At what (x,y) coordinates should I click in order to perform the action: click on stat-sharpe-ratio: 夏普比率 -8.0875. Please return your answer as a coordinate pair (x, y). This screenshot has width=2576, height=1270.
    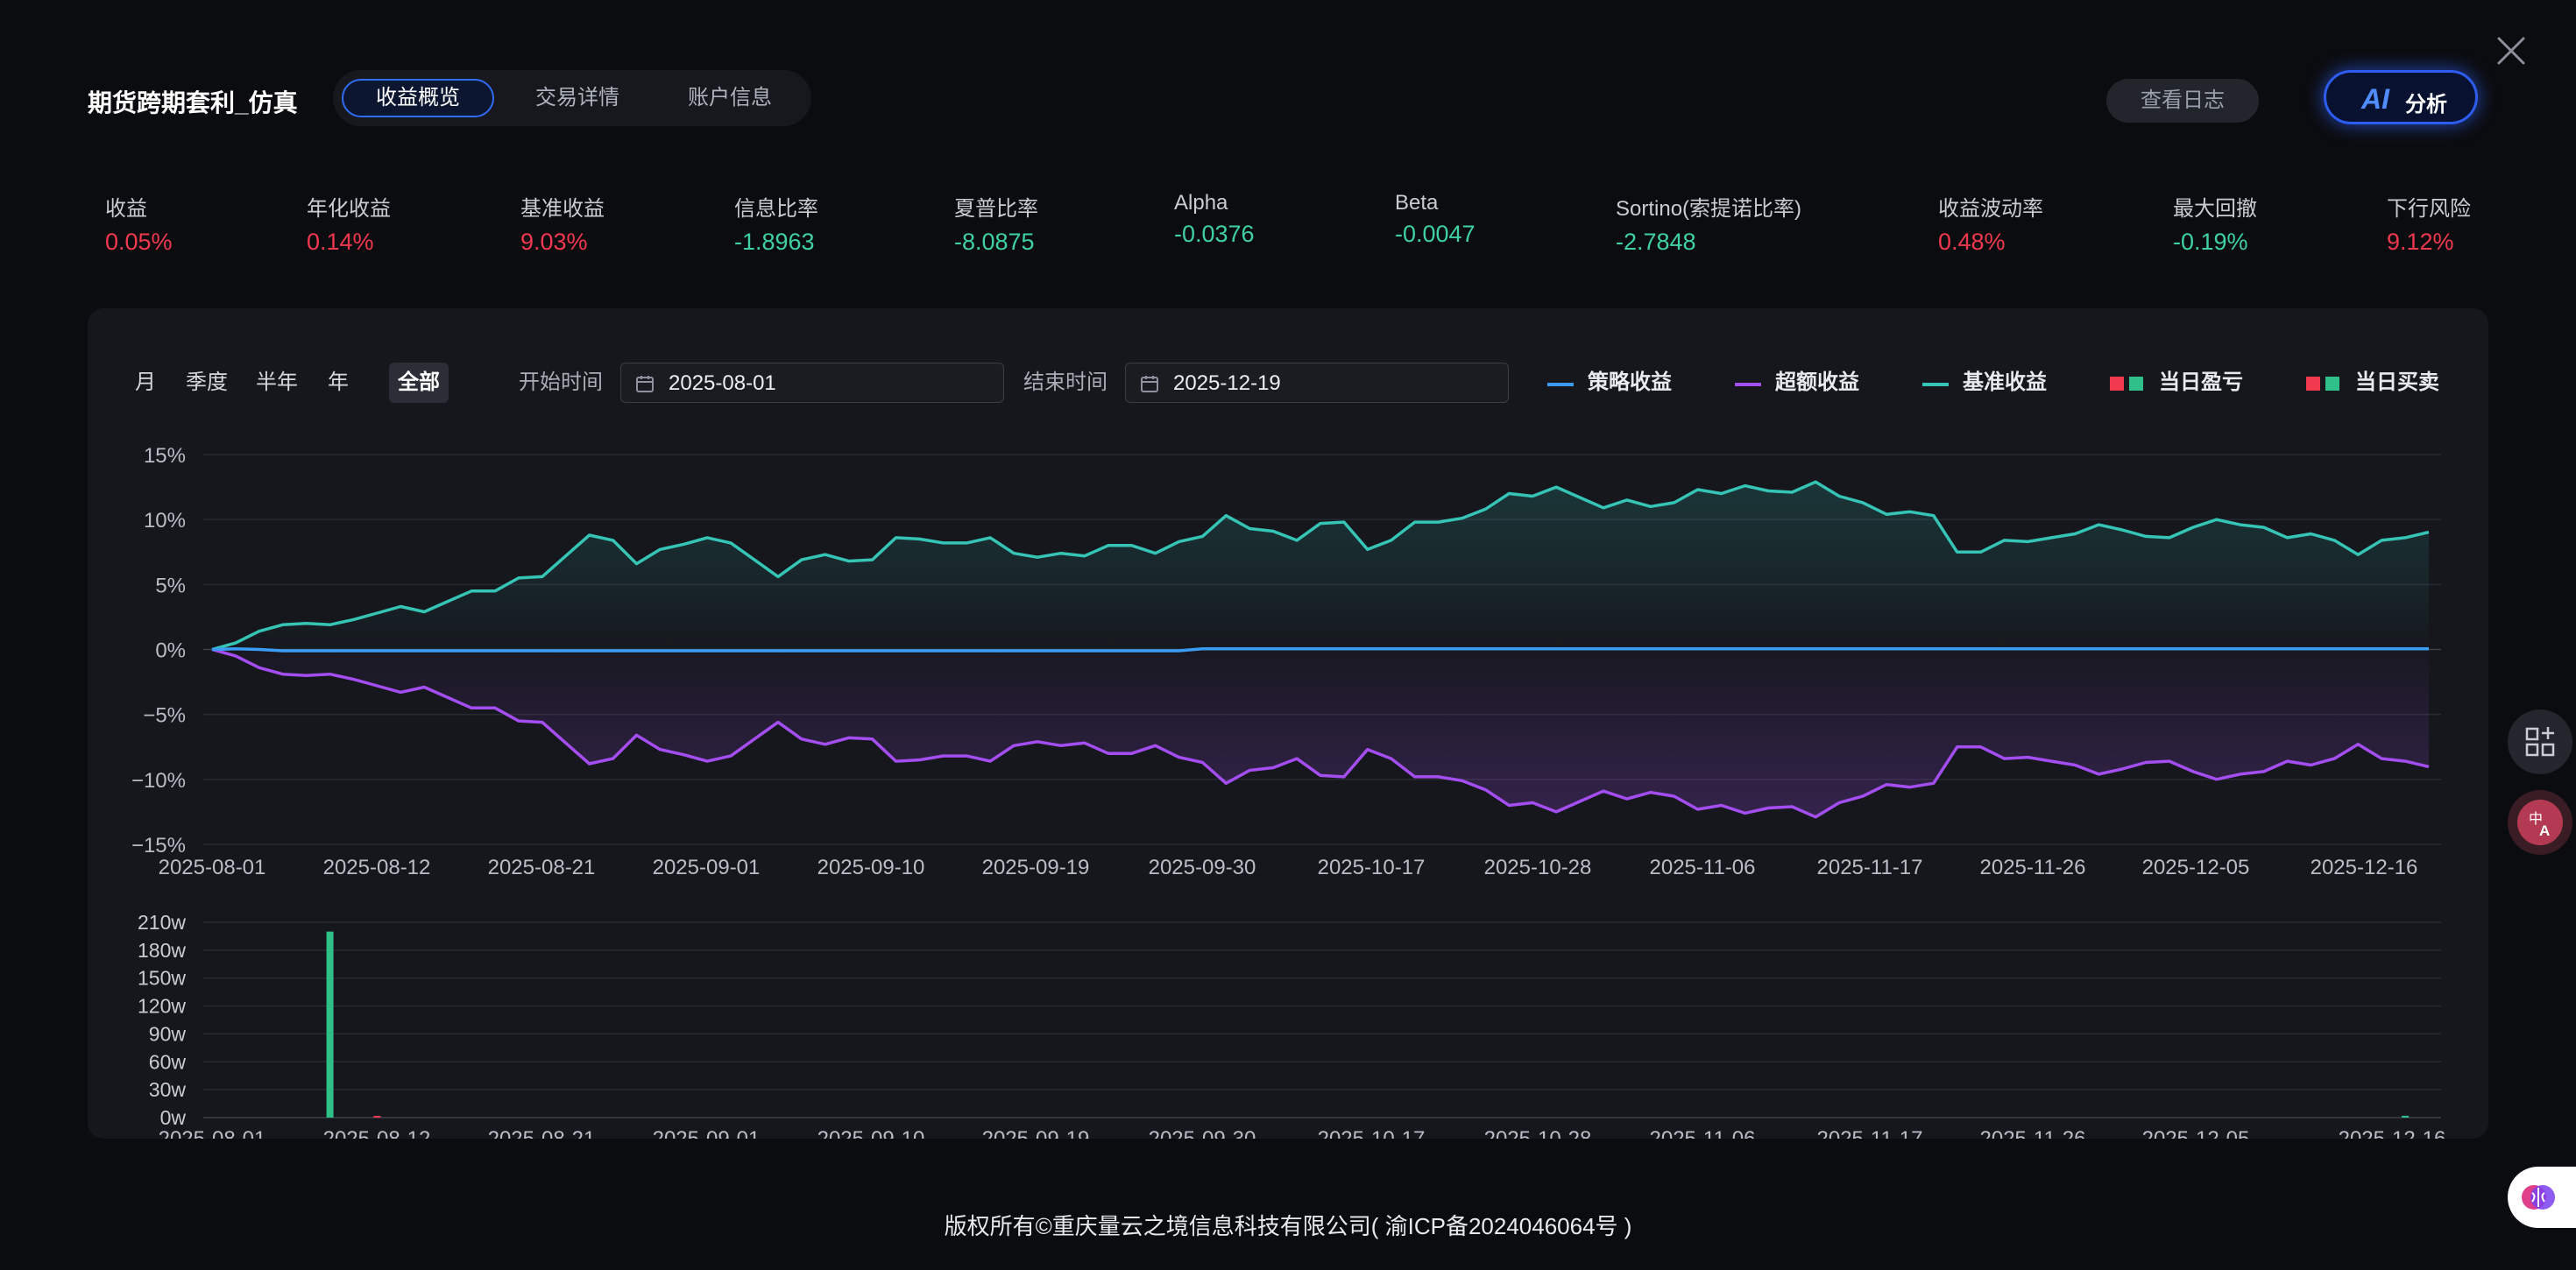
    Looking at the image, I should click on (996, 223).